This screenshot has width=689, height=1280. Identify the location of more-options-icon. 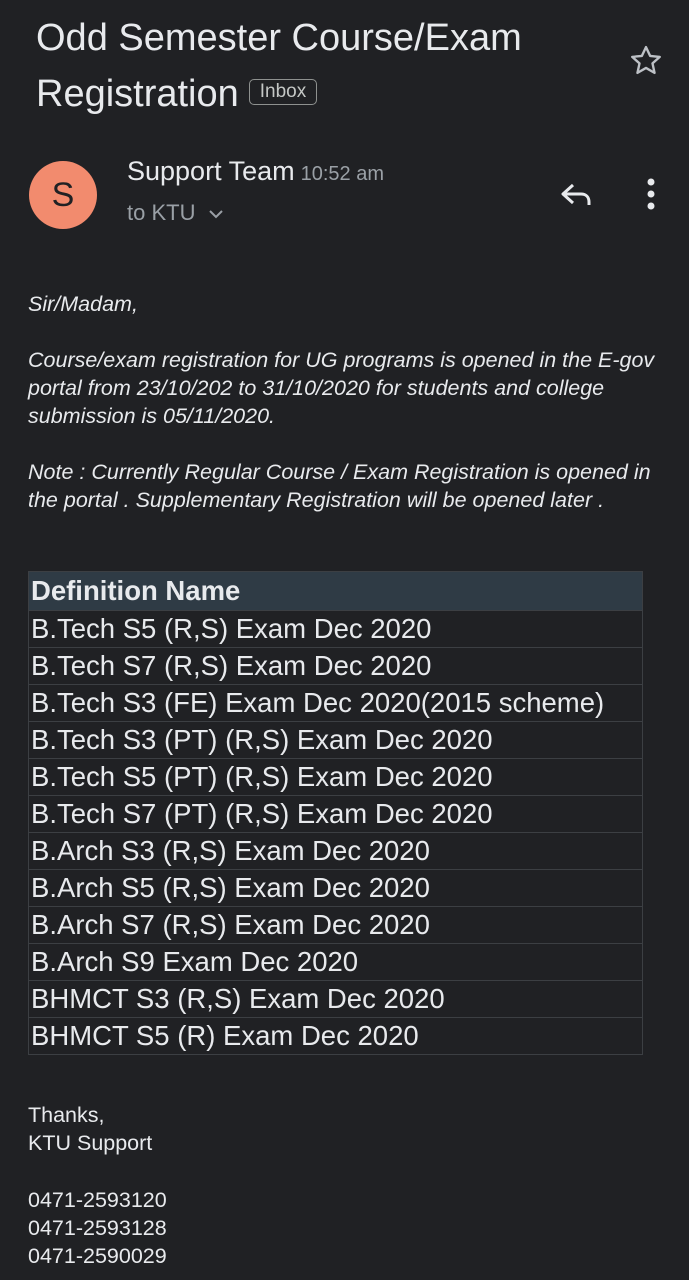
(651, 194).